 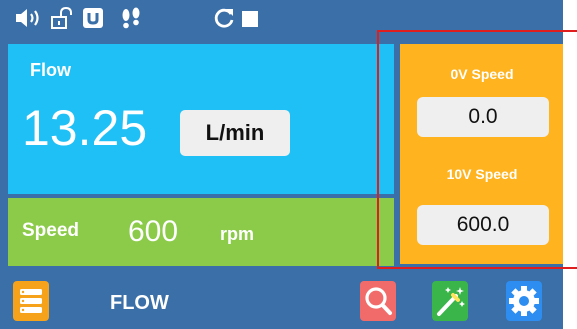 What do you see at coordinates (153, 231) in the screenshot?
I see `speed-value: 600` at bounding box center [153, 231].